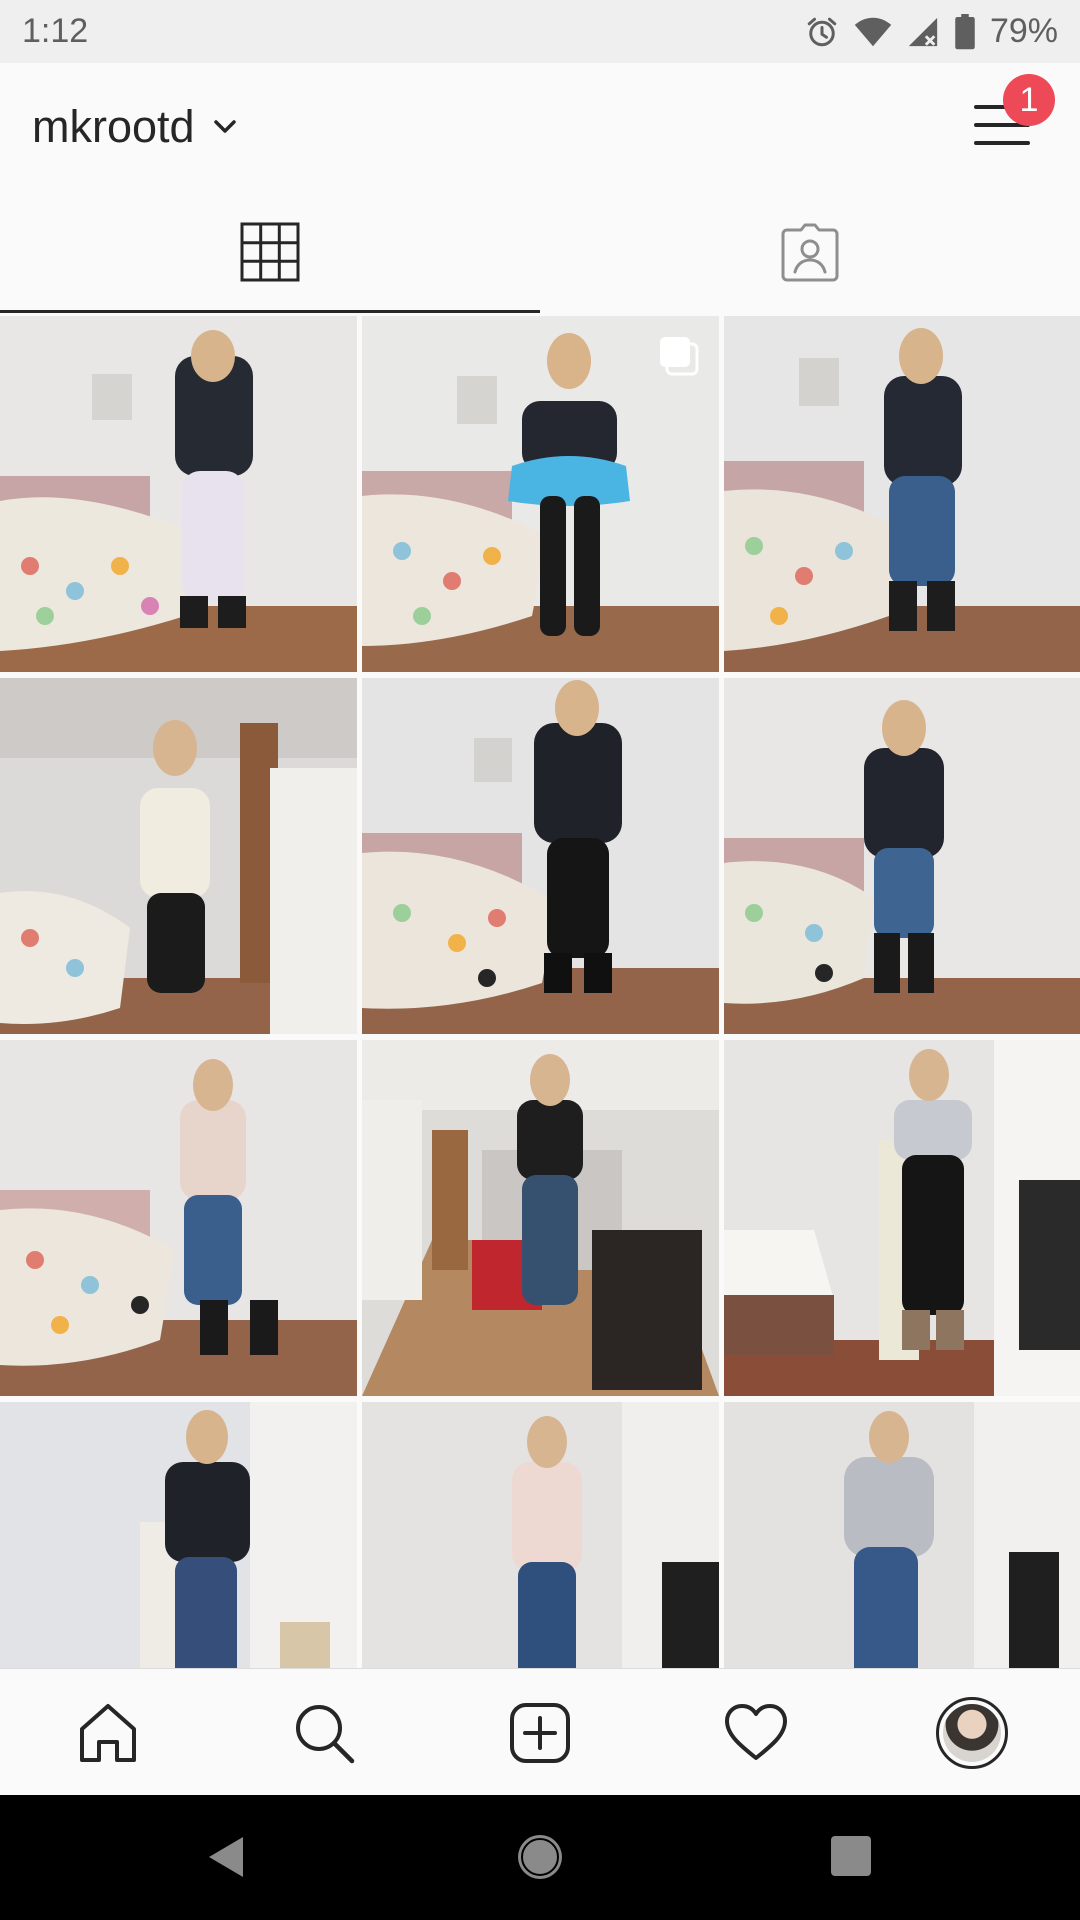  I want to click on status-time: 1:12, so click(55, 31).